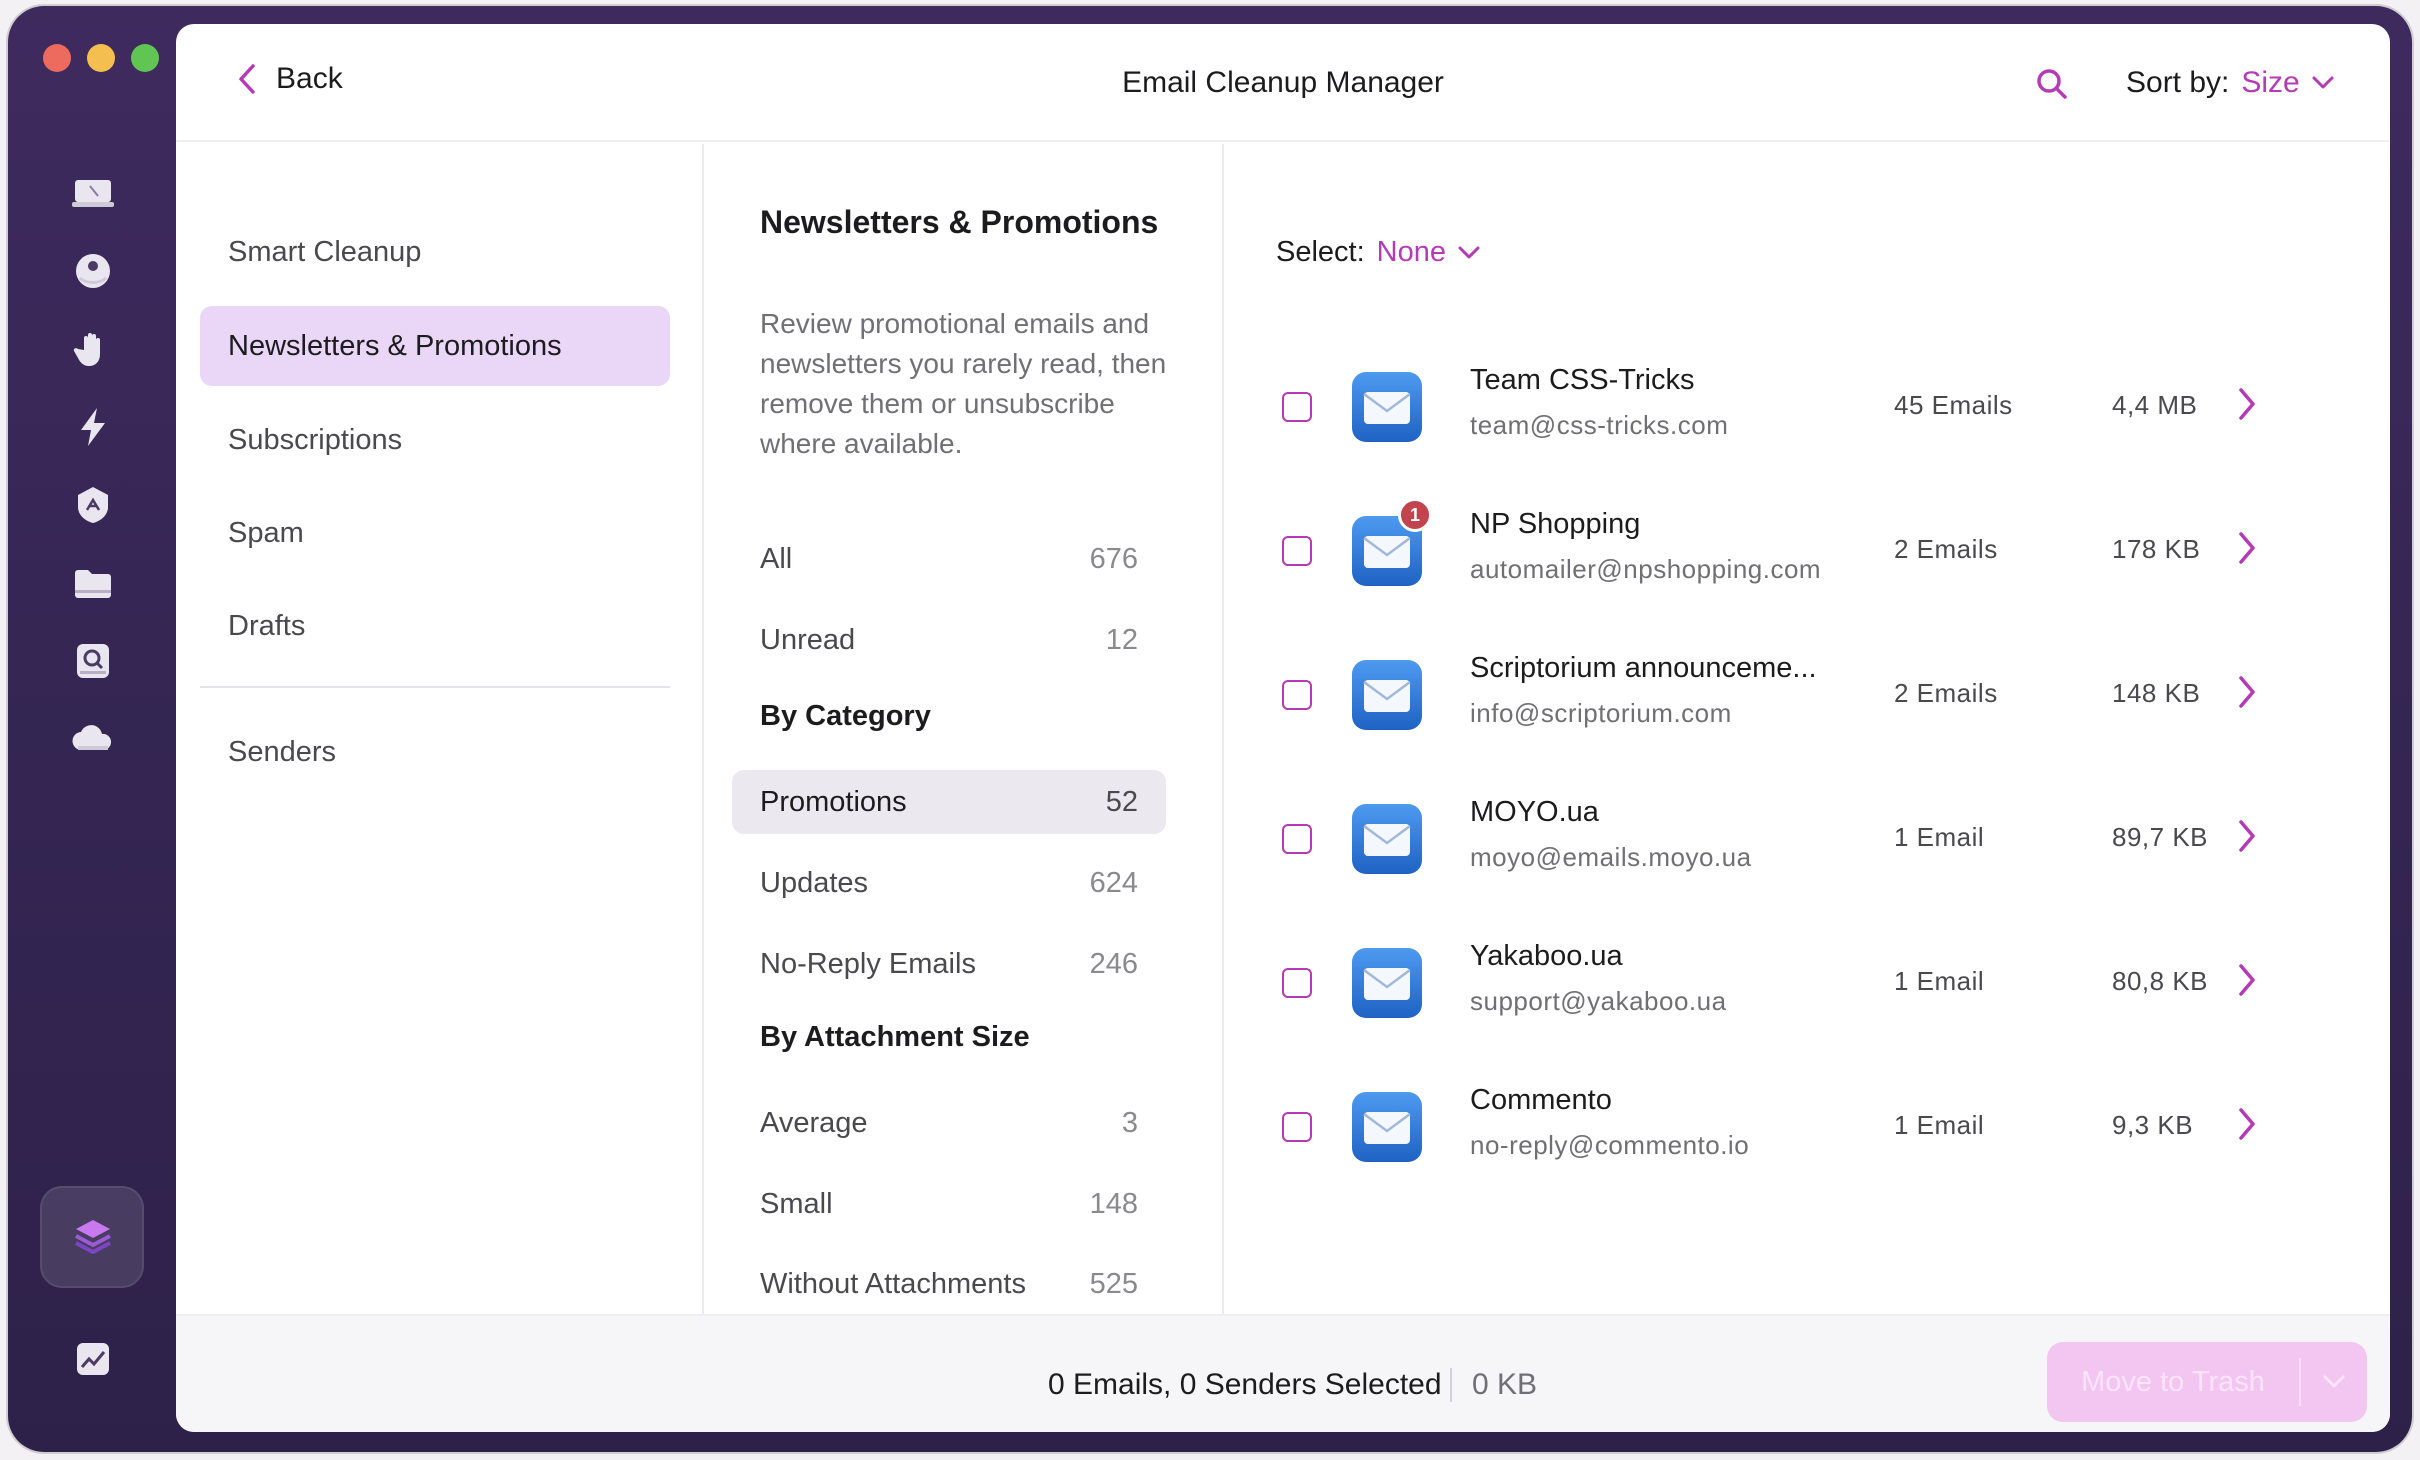 The width and height of the screenshot is (2420, 1460). What do you see at coordinates (435, 626) in the screenshot?
I see `sidebar-item-drafts: Drafts` at bounding box center [435, 626].